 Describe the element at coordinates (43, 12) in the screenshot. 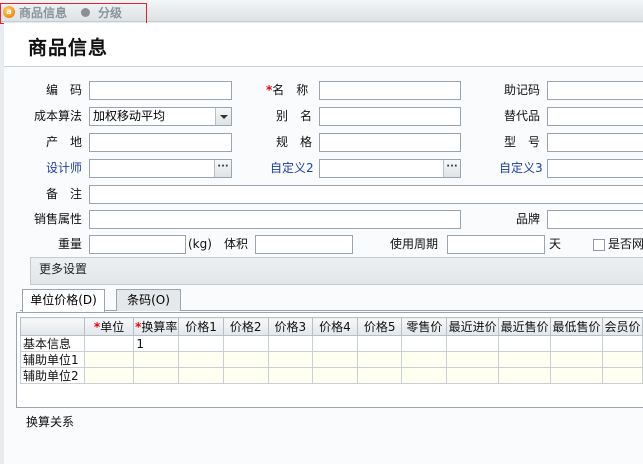

I see `breadcrumb-item-product-info: 商品信息` at that location.